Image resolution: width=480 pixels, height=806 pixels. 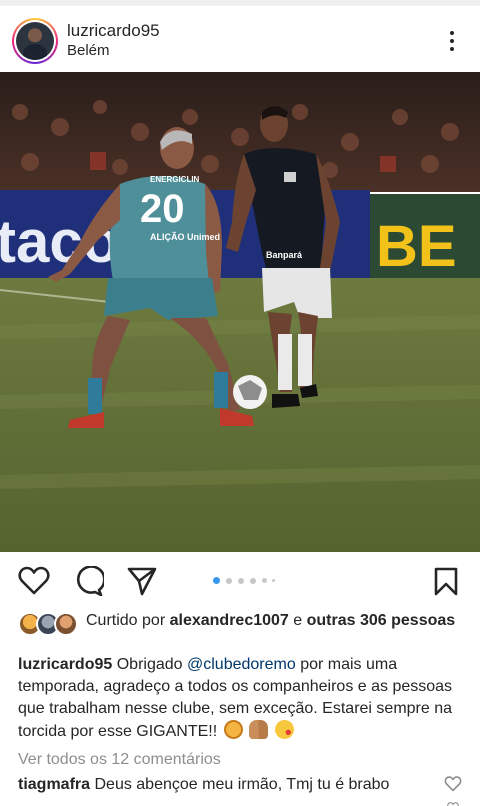 I want to click on carousel-indicator, so click(x=248, y=580).